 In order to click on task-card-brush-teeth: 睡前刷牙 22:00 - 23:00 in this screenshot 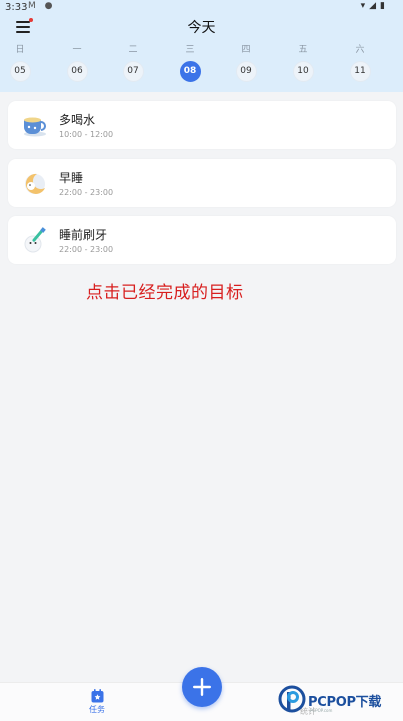, I will do `click(202, 240)`.